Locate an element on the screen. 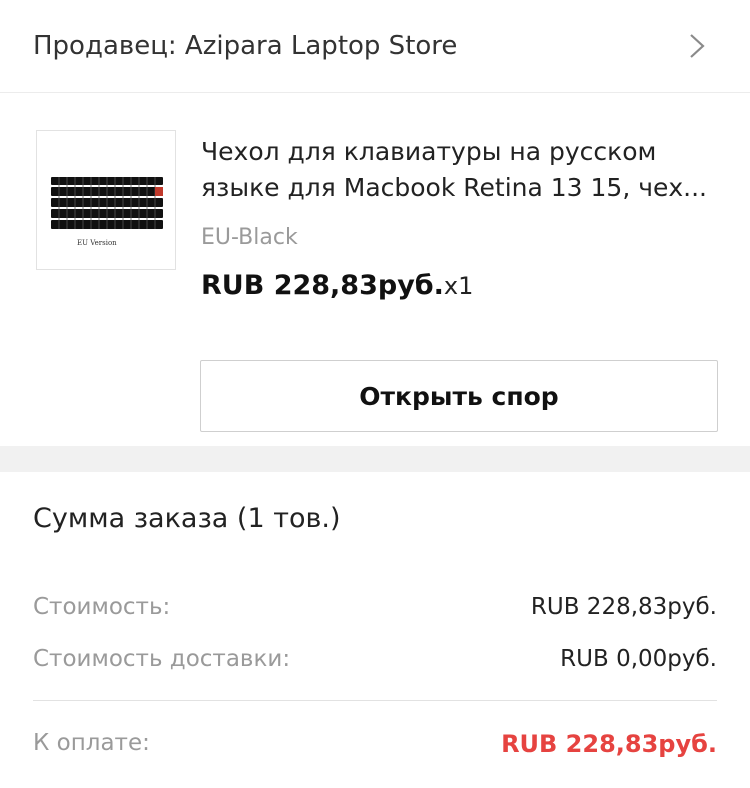  product-variant: EU-Black is located at coordinates (249, 237).